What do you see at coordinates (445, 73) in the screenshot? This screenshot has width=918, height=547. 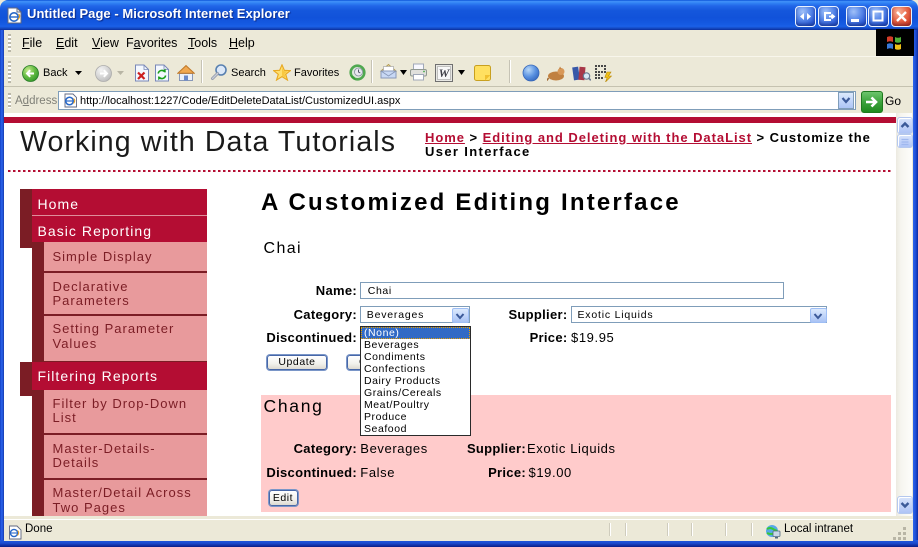 I see `svg-text: W` at bounding box center [445, 73].